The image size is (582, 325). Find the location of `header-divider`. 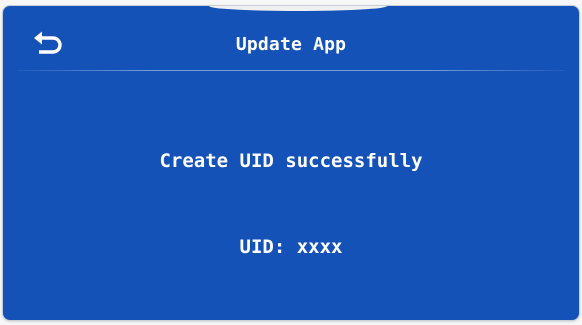

header-divider is located at coordinates (291, 70).